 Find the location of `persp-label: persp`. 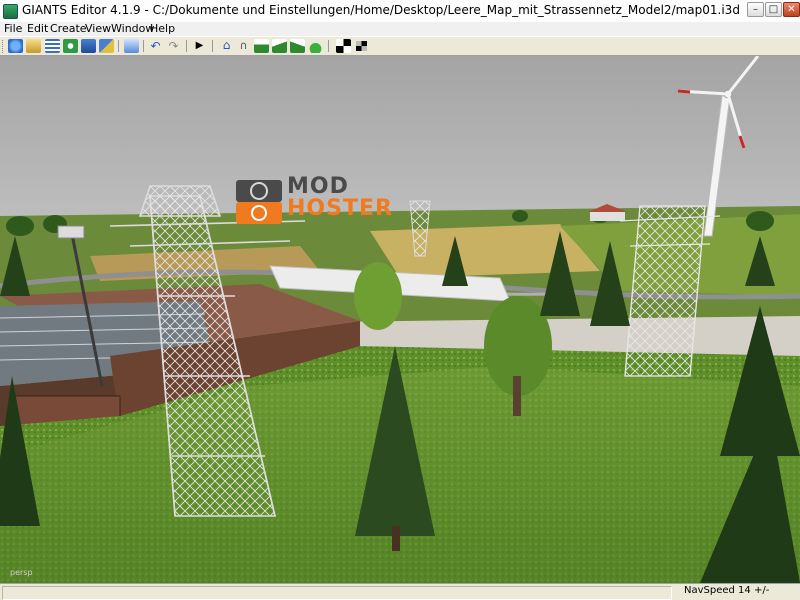

persp-label: persp is located at coordinates (21, 572).